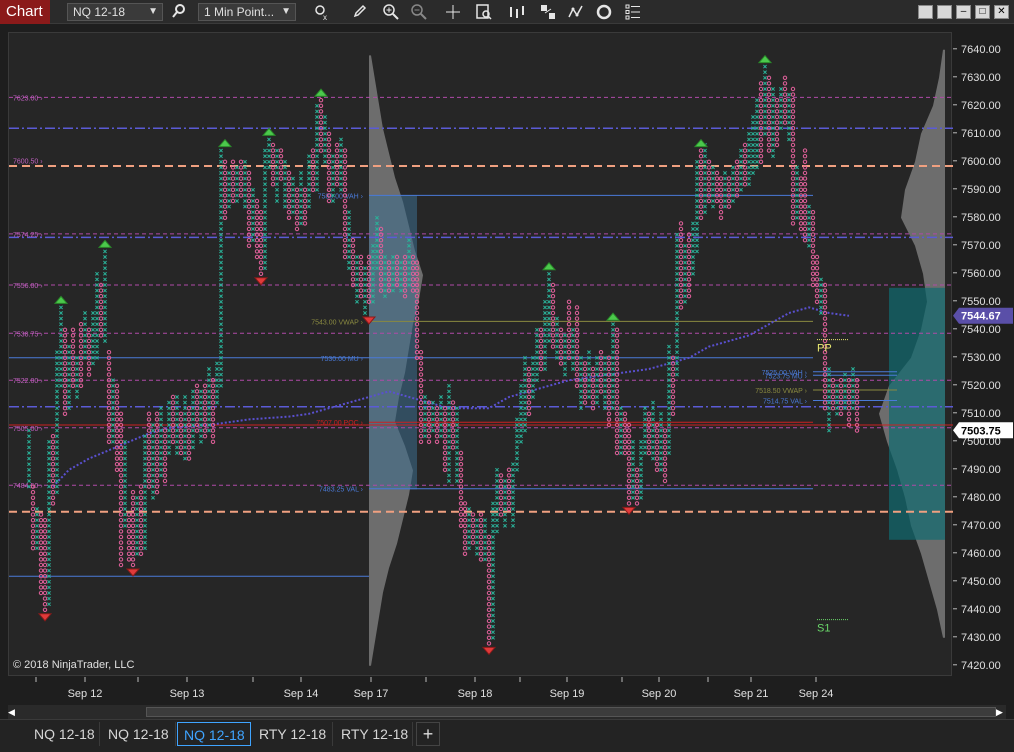 The image size is (1014, 752). What do you see at coordinates (633, 12) in the screenshot?
I see `properties-icon` at bounding box center [633, 12].